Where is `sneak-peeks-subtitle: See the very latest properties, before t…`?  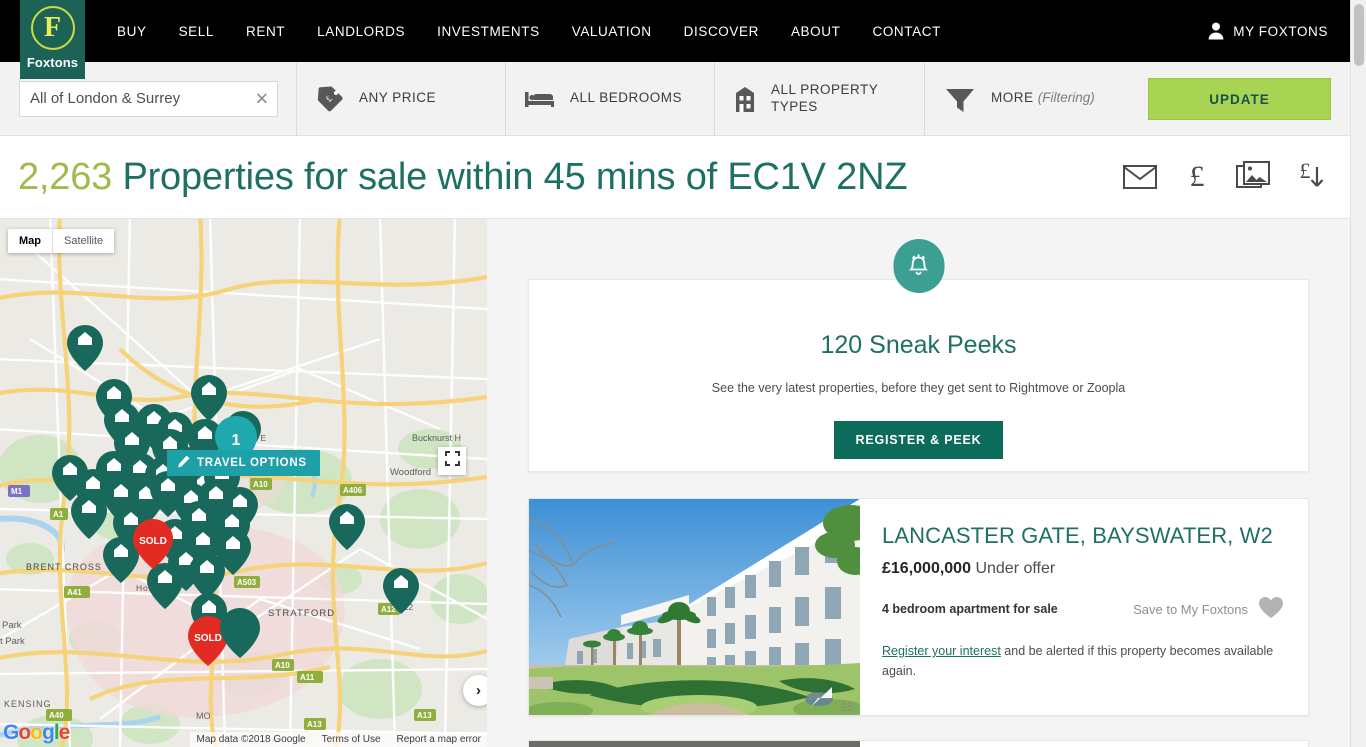 sneak-peeks-subtitle: See the very latest properties, before t… is located at coordinates (918, 388).